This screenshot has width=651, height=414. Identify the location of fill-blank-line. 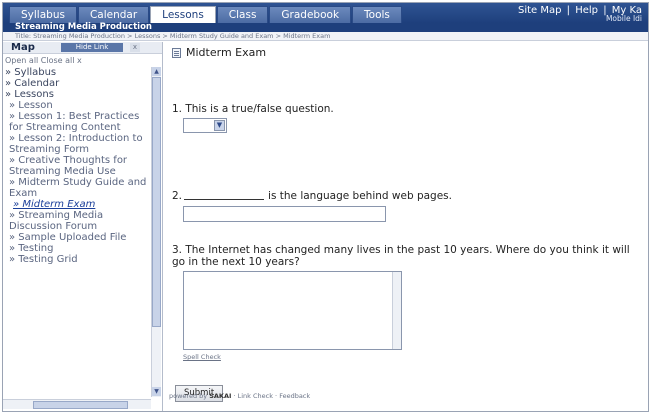
(224, 195).